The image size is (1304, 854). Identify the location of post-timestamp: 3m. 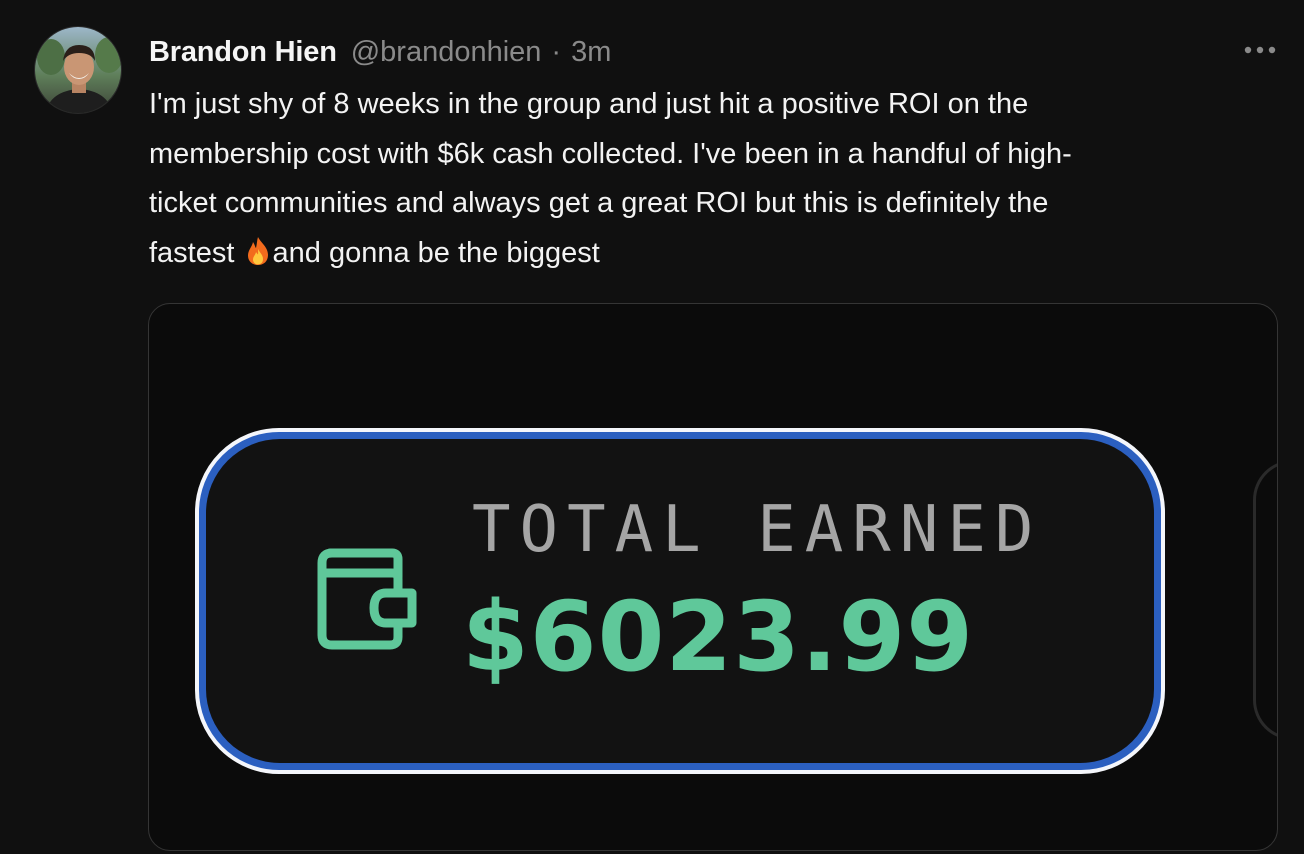
(591, 52).